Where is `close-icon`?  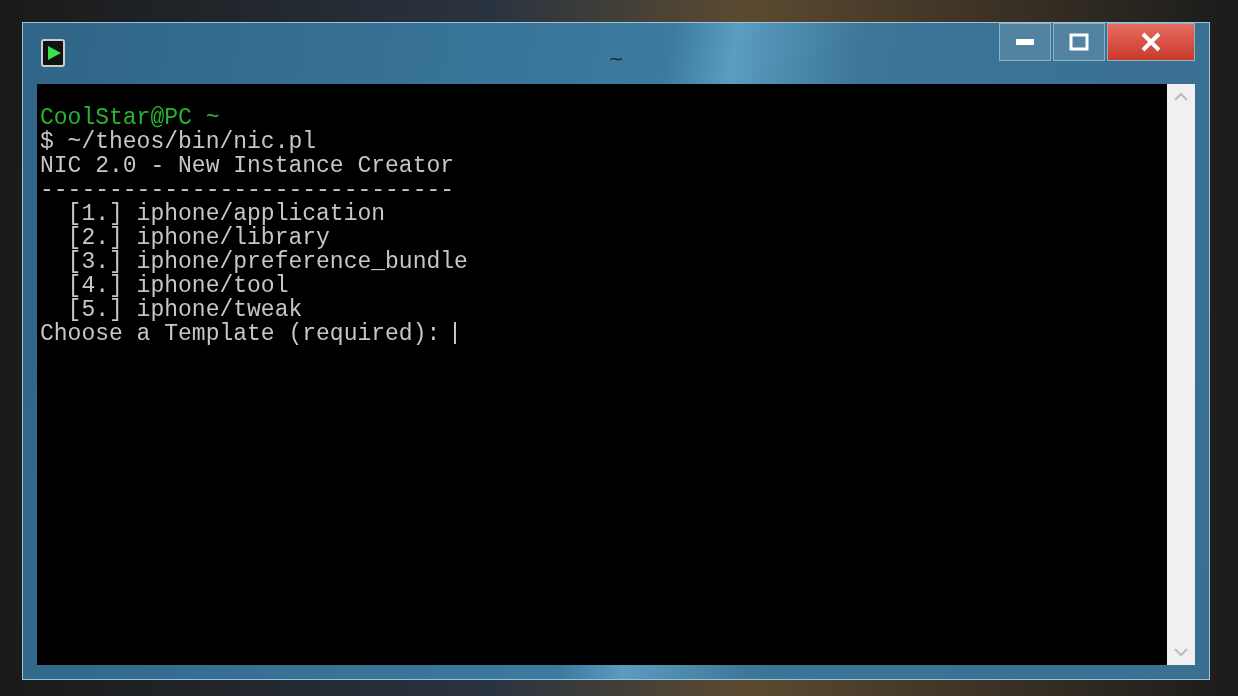 close-icon is located at coordinates (1151, 42).